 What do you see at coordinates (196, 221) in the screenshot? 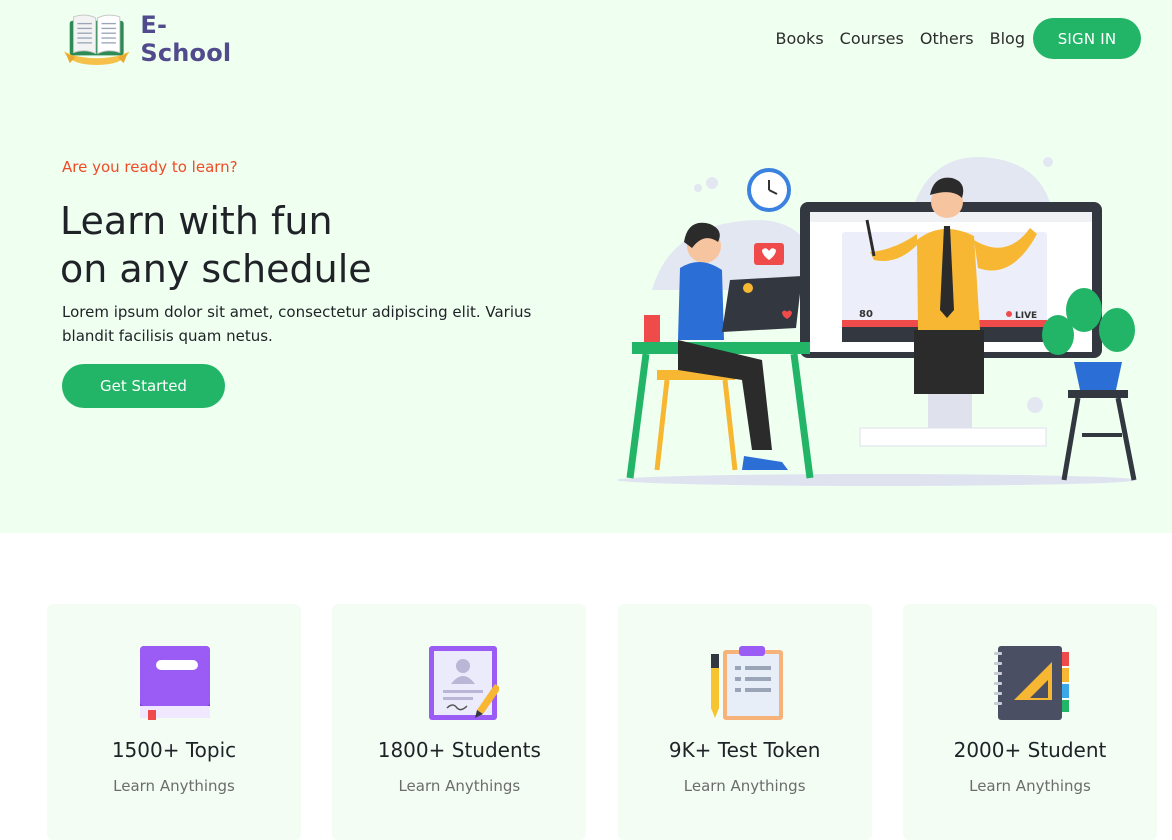
I see `headline-line-1: Learn with fun` at bounding box center [196, 221].